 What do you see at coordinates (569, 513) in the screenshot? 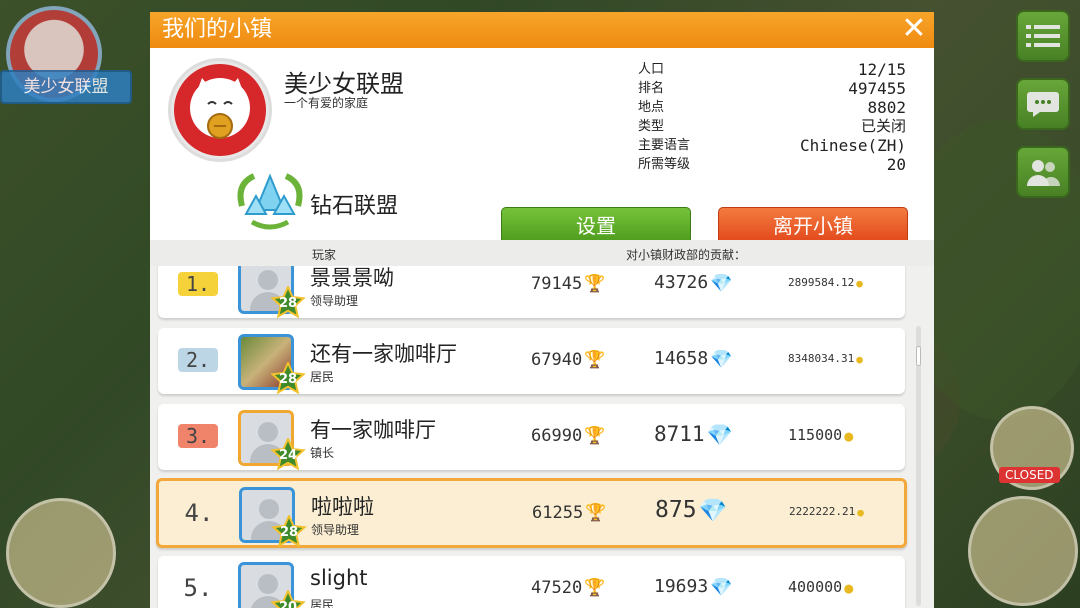
I see `trophy-value: 61255 🏆` at bounding box center [569, 513].